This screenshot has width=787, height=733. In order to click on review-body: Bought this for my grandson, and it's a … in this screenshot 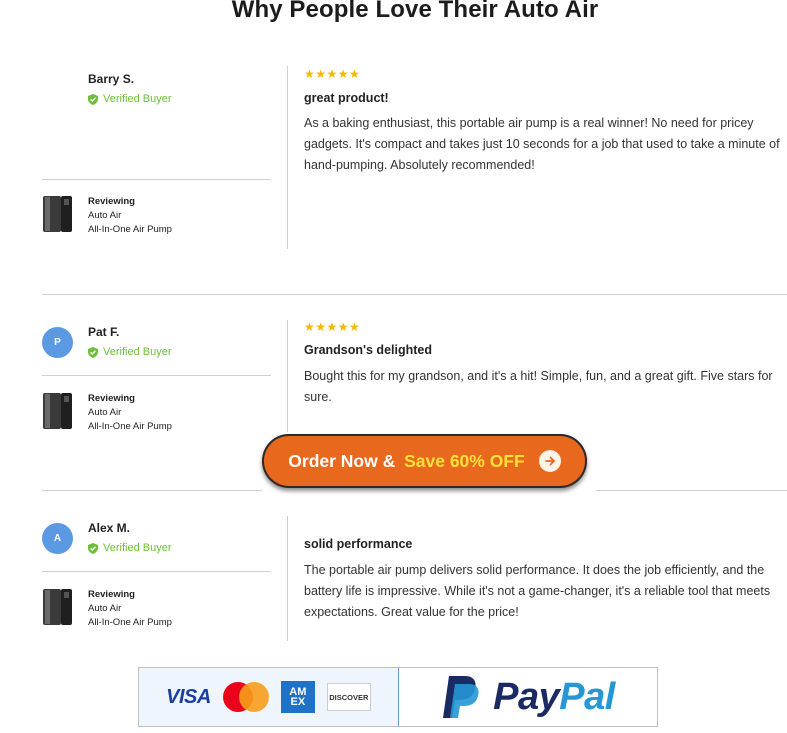, I will do `click(538, 386)`.